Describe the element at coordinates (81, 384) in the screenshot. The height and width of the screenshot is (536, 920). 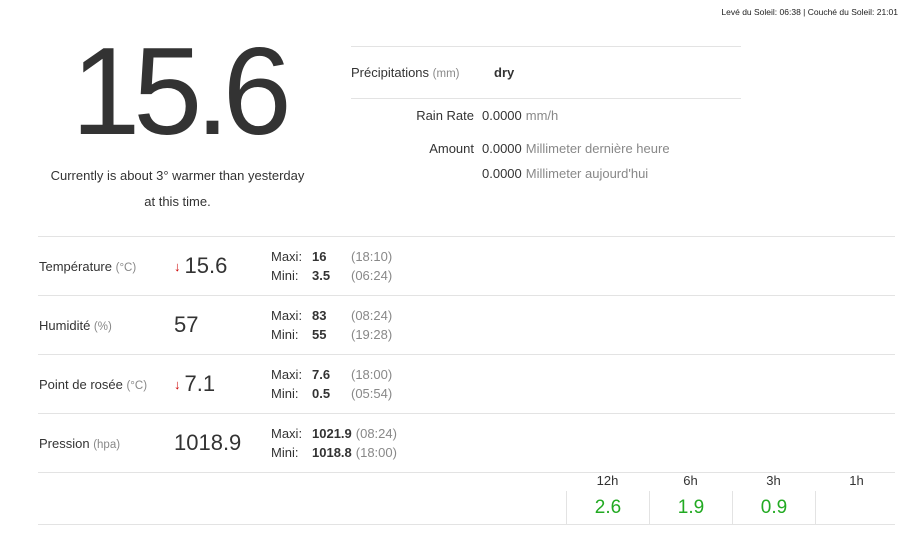
I see `observation-label: Point de rosée` at that location.